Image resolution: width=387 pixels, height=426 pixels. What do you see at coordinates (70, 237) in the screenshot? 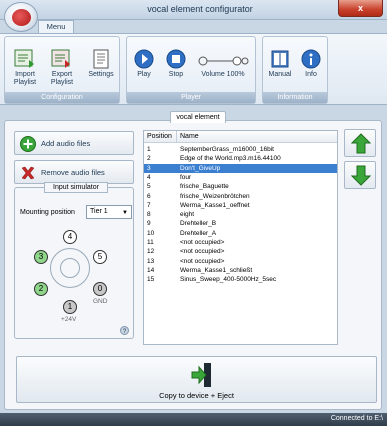
I see `input-pin-4: 4` at bounding box center [70, 237].